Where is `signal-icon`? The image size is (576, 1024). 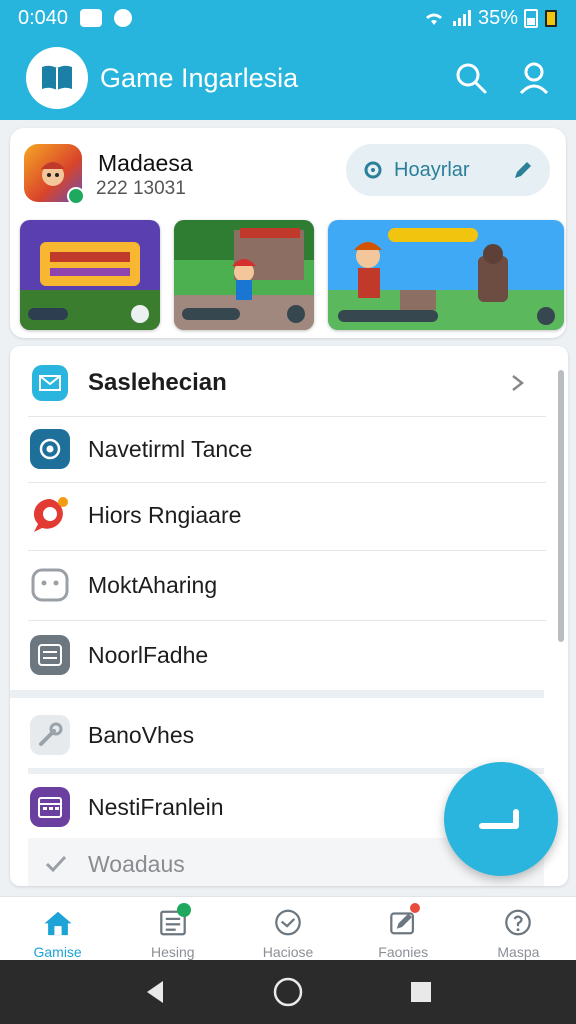
signal-icon is located at coordinates (461, 18).